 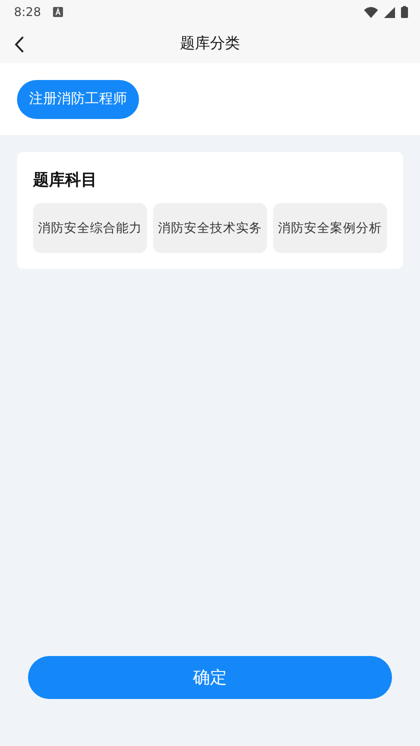 What do you see at coordinates (90, 228) in the screenshot?
I see `subject-option: 消防安全综合能力` at bounding box center [90, 228].